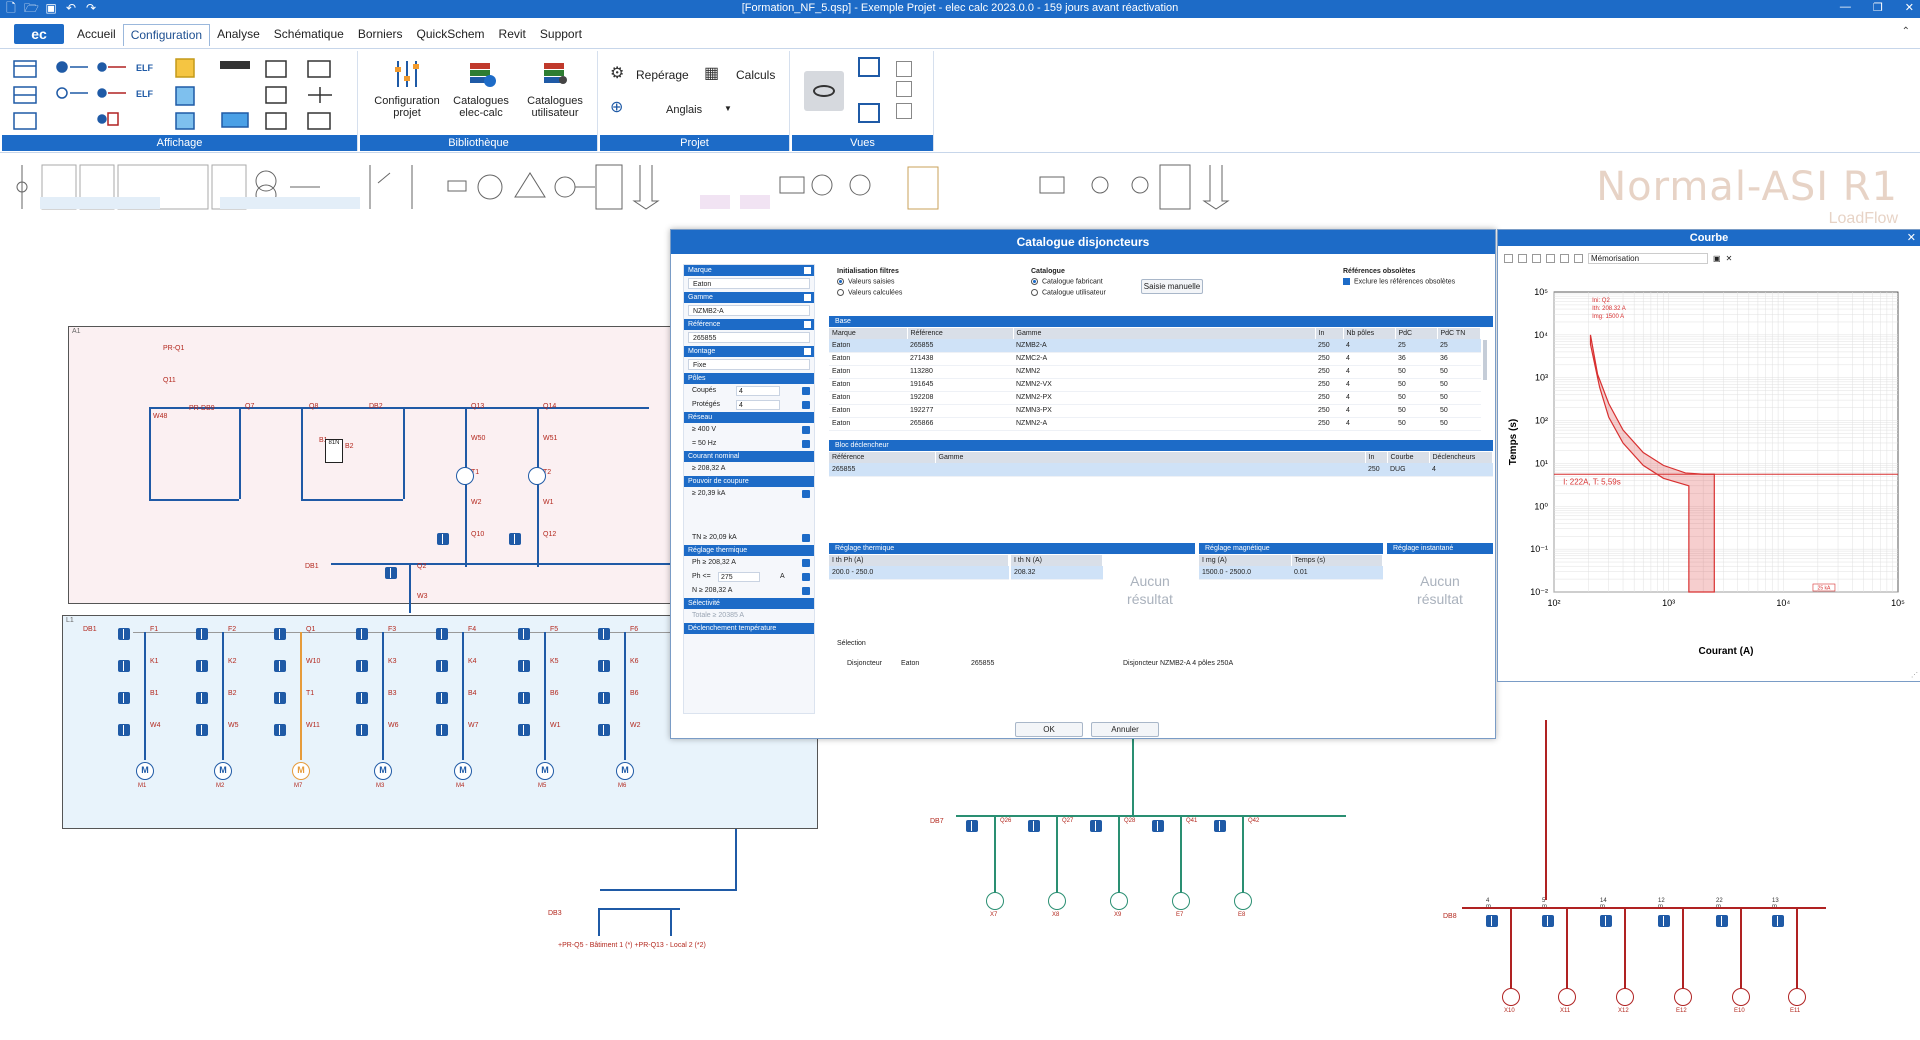 The image size is (1920, 1040). What do you see at coordinates (1155, 411) in the screenshot?
I see `table-row: Eaton 192277 NZMN3-PX 250 4 50 50` at bounding box center [1155, 411].